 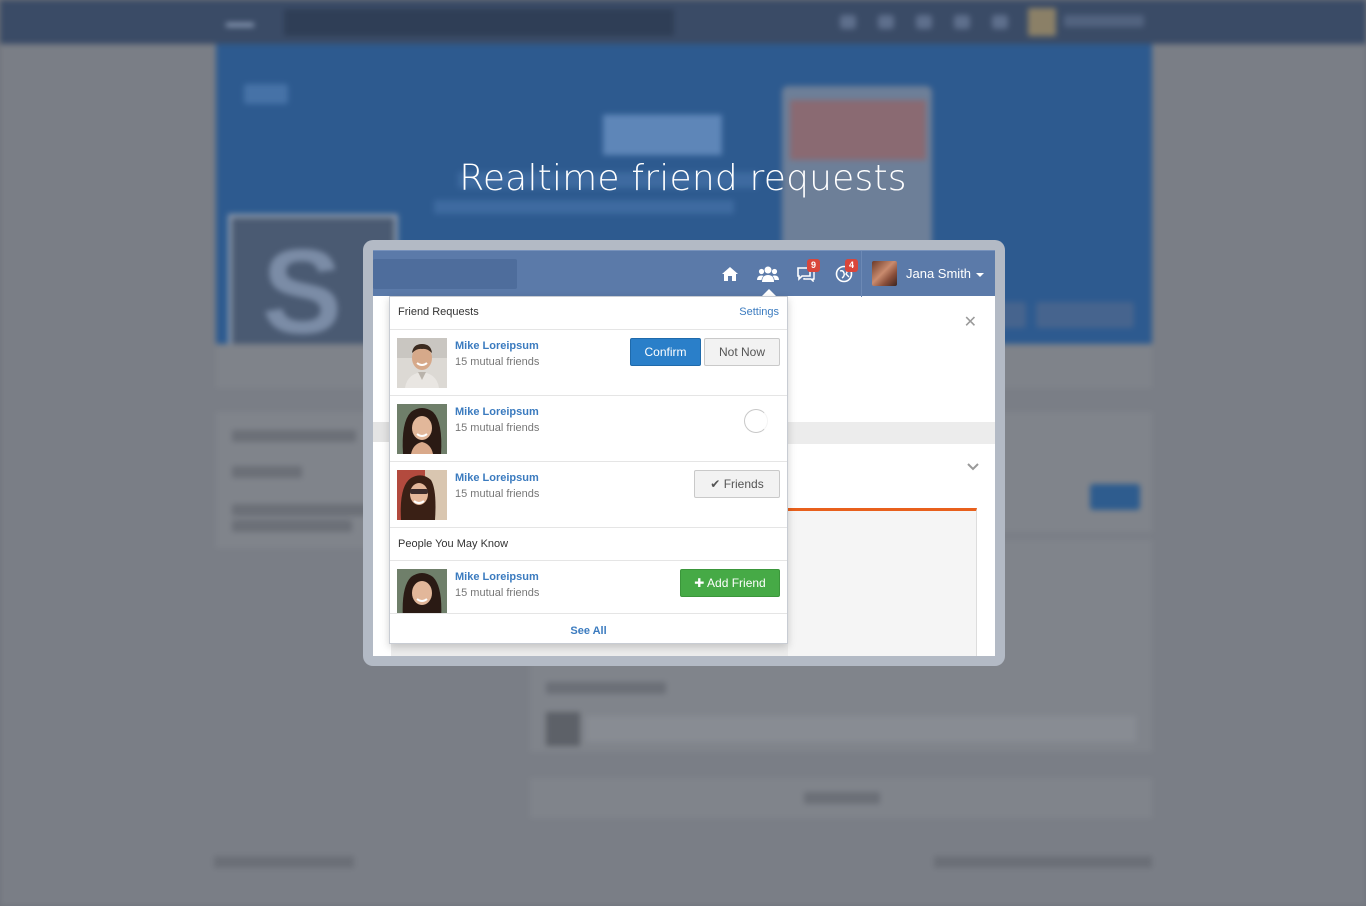 What do you see at coordinates (683, 22) in the screenshot?
I see `background-topbar` at bounding box center [683, 22].